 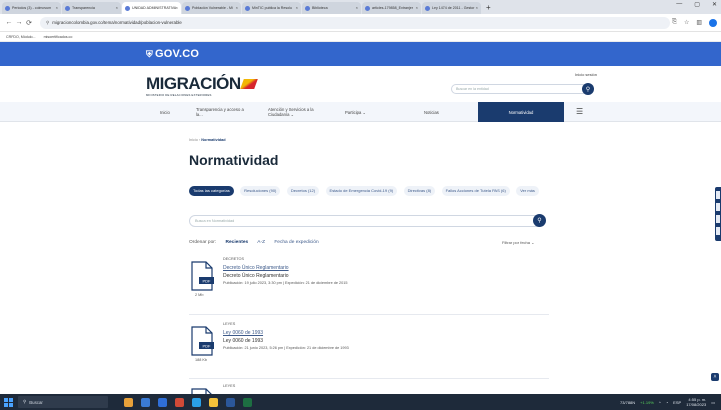 I want to click on page-title: Normatividad, so click(x=234, y=160).